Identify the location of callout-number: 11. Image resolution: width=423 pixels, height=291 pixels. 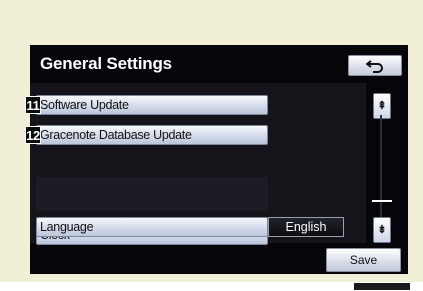
(33, 105).